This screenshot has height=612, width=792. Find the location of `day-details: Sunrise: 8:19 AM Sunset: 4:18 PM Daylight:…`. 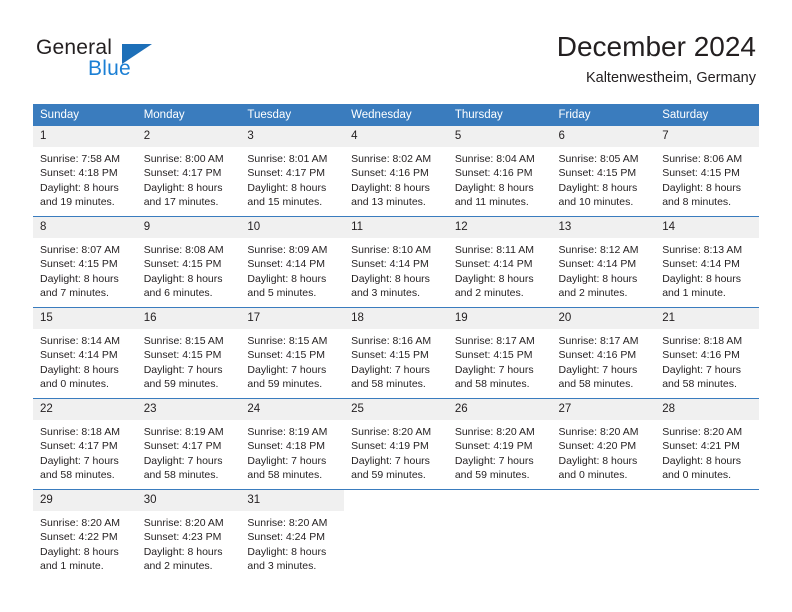

day-details: Sunrise: 8:19 AM Sunset: 4:18 PM Daylight:… is located at coordinates (292, 451).